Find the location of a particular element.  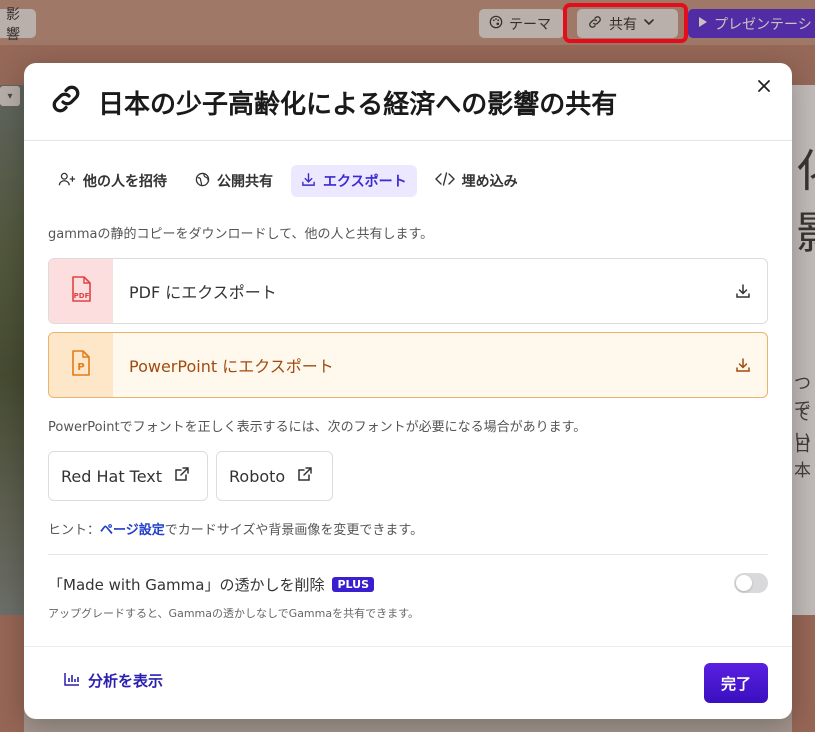

plus-badge: PLUS is located at coordinates (353, 584).